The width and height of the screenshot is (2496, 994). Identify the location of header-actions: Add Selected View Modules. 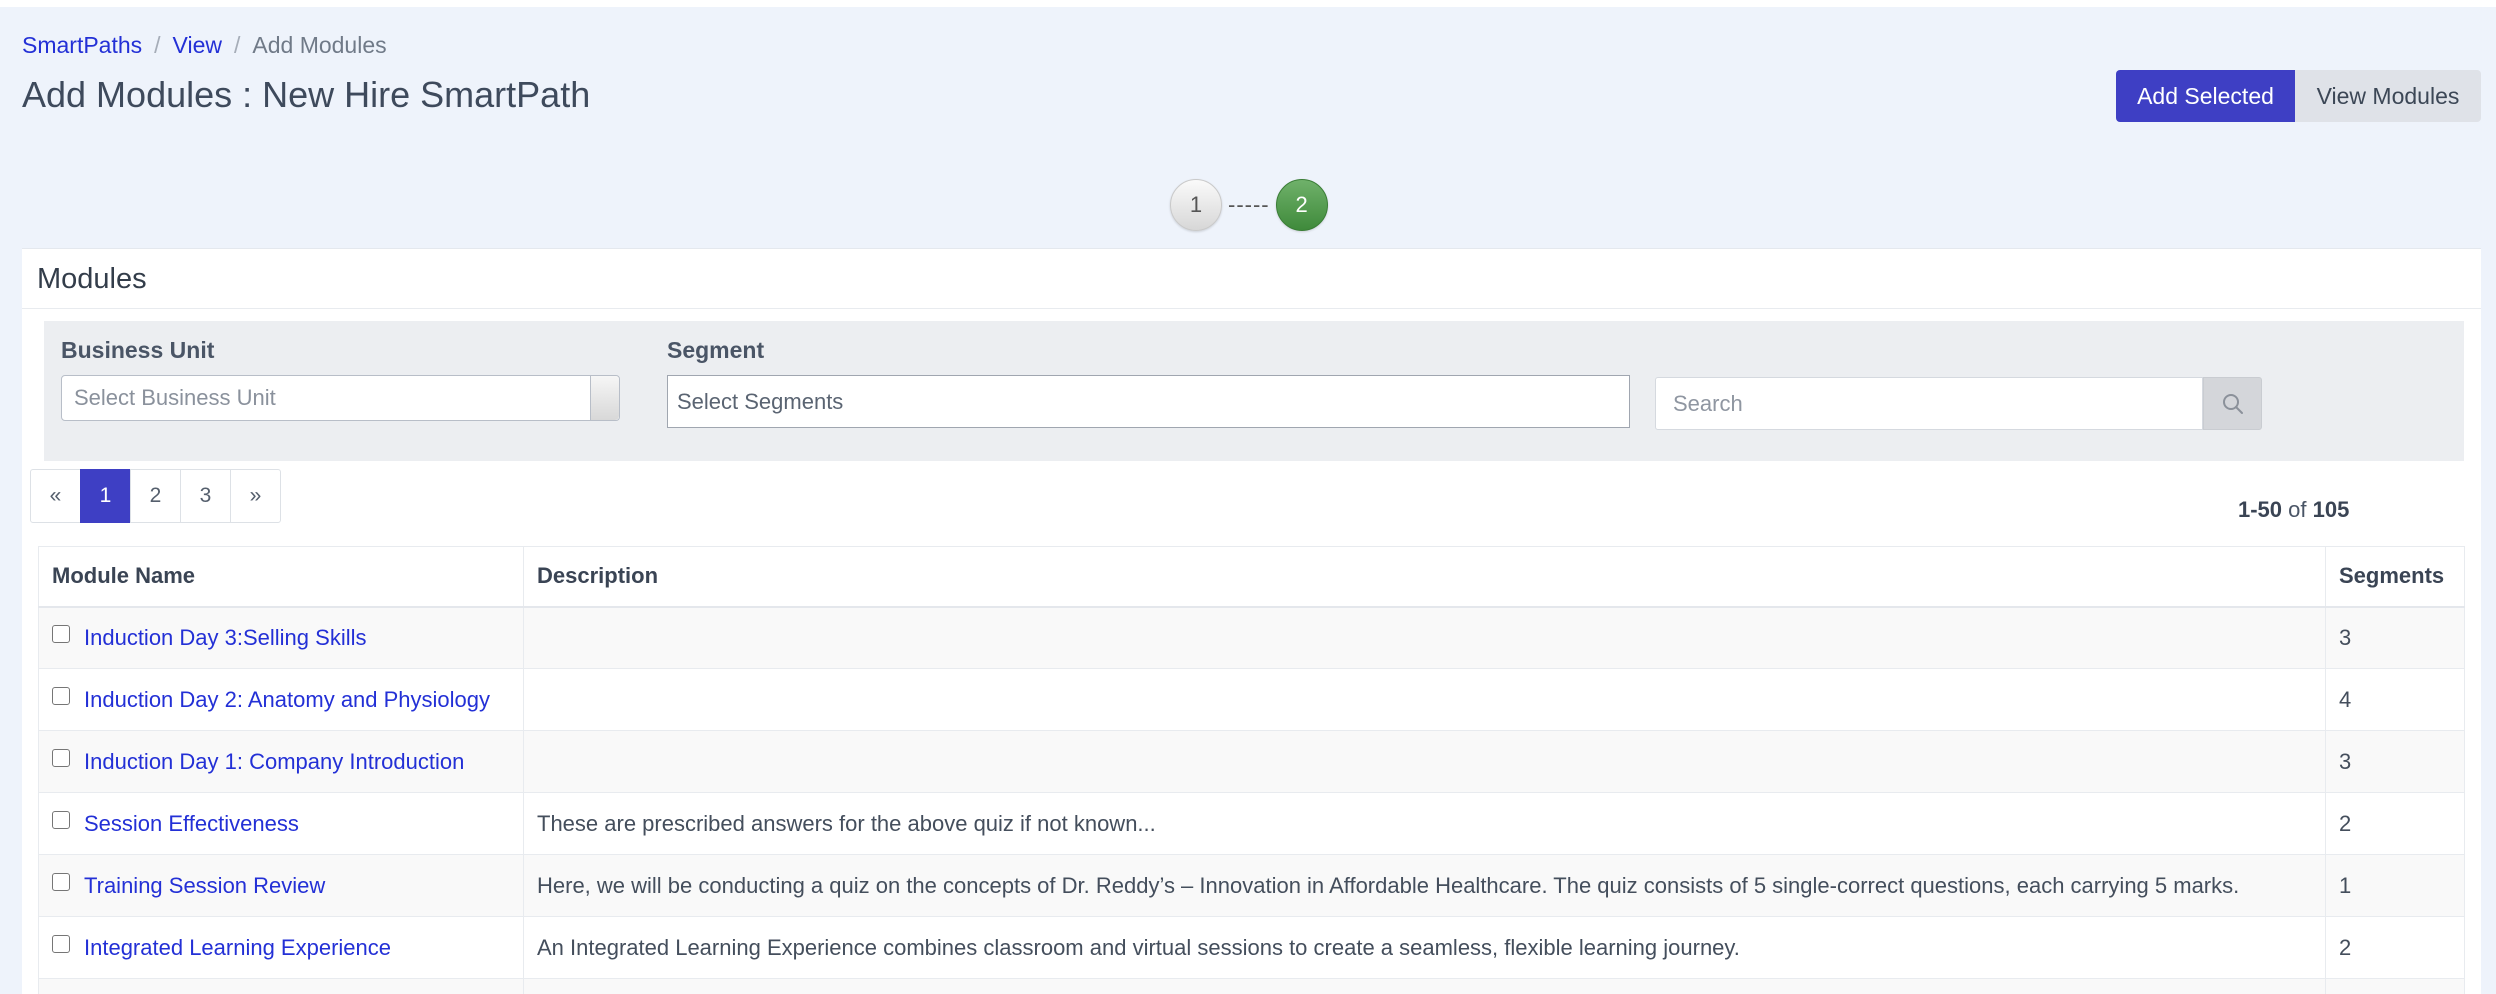
(2298, 96).